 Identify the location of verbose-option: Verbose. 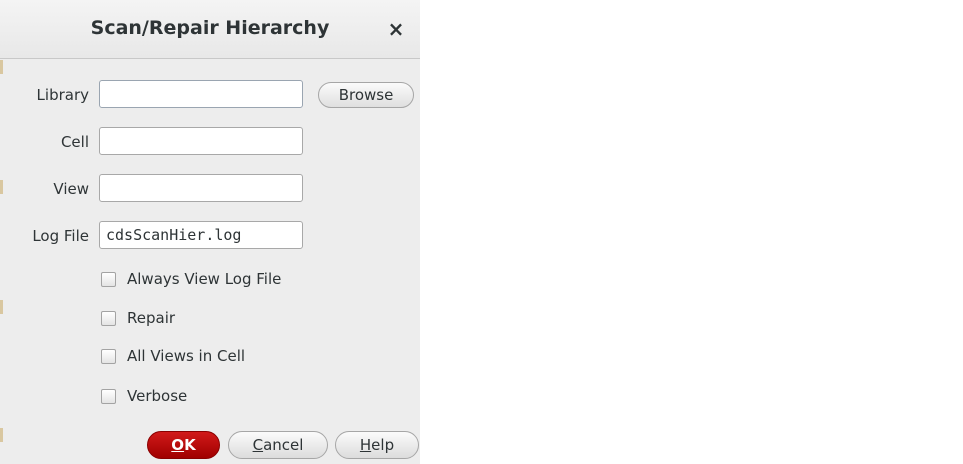
(144, 396).